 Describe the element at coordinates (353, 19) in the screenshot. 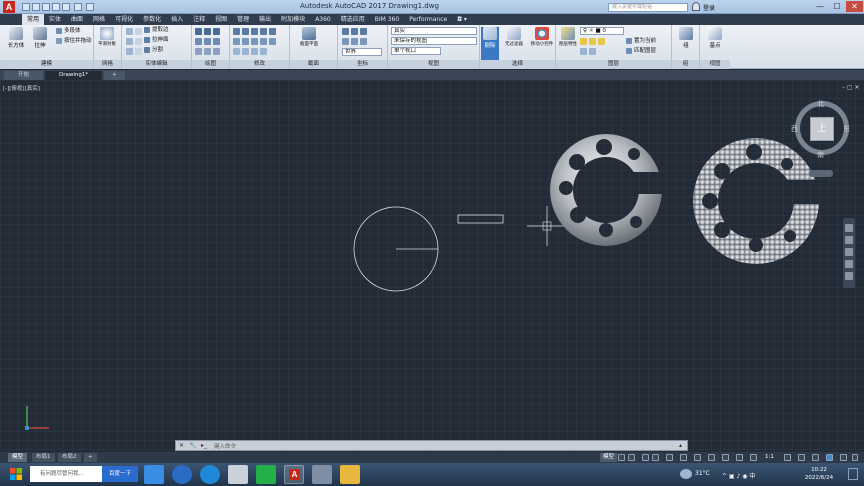

I see `tab-featured-apps: 精选应用` at that location.